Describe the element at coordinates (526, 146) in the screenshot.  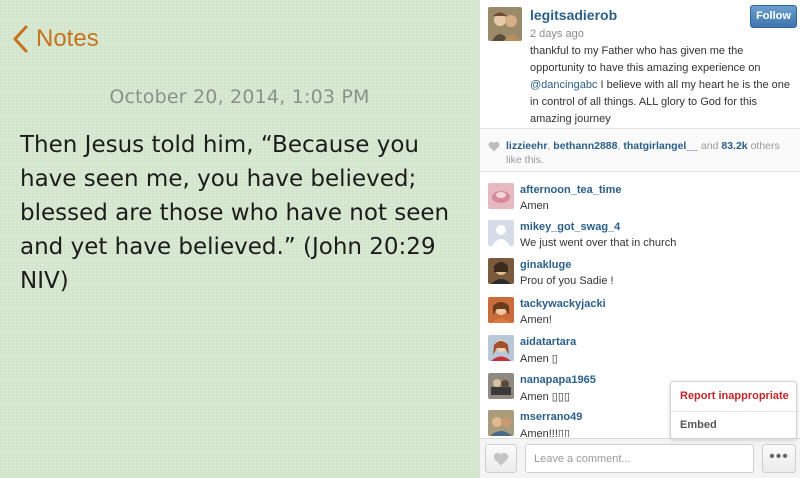
I see `liker-link: lizzieehr` at that location.